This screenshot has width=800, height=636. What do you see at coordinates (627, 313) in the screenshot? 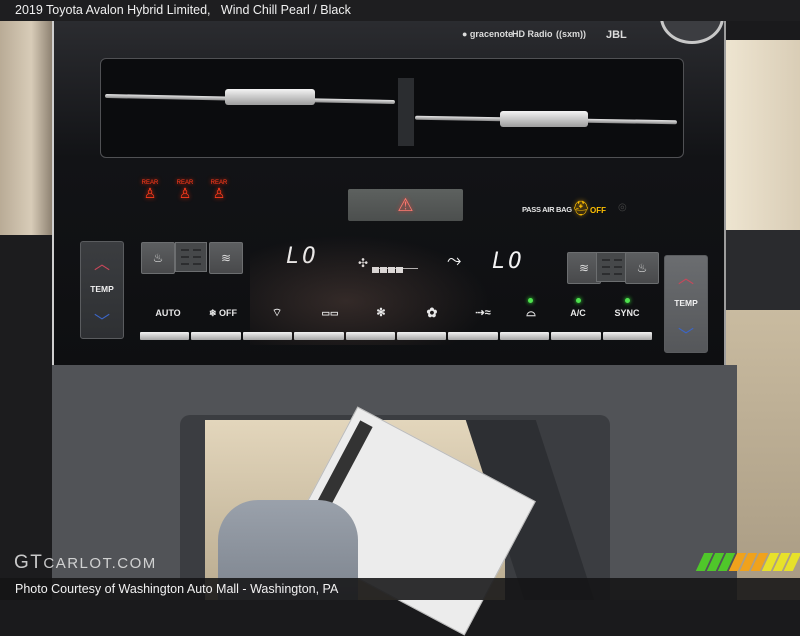
I see `sync-button: SYNC` at bounding box center [627, 313].